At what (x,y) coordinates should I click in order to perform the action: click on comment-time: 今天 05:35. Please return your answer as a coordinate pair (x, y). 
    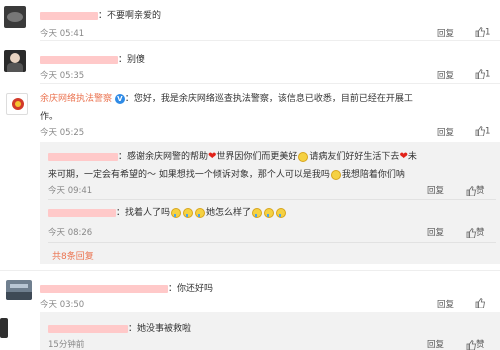
    Looking at the image, I should click on (62, 76).